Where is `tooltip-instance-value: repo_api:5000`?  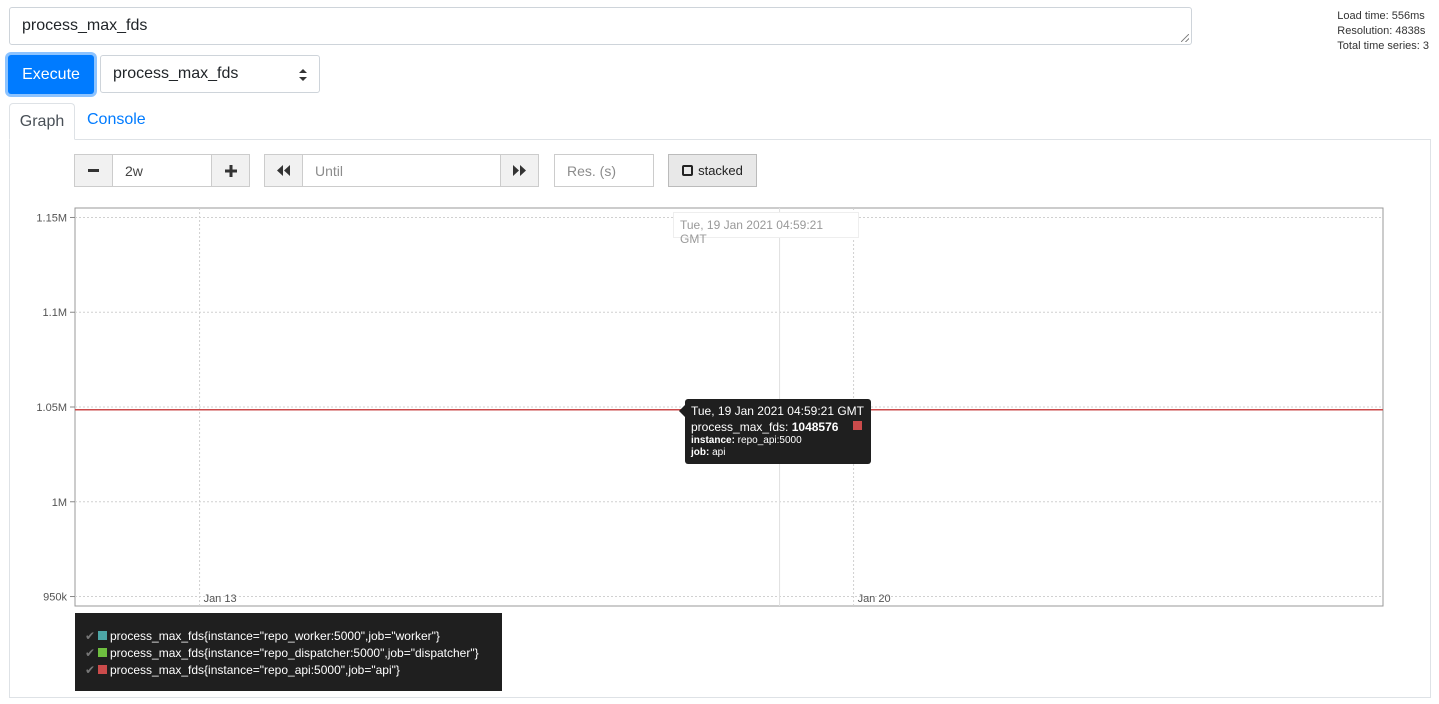 tooltip-instance-value: repo_api:5000 is located at coordinates (768, 440).